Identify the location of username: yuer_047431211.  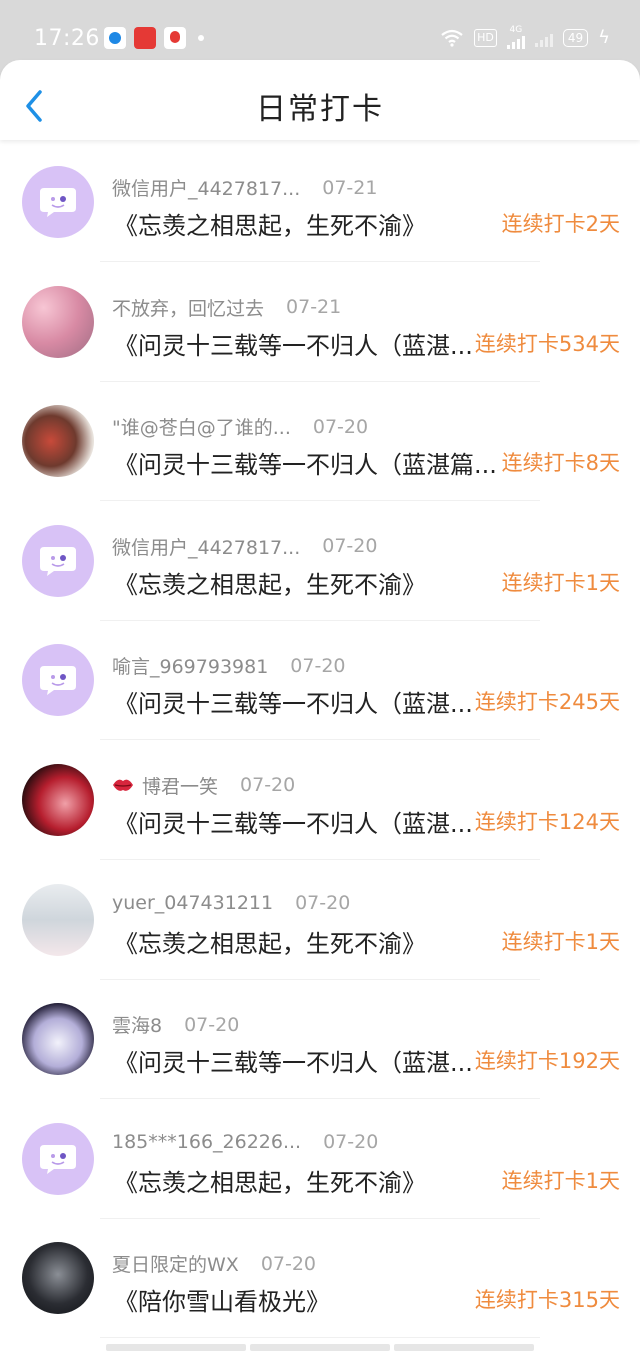
(192, 903).